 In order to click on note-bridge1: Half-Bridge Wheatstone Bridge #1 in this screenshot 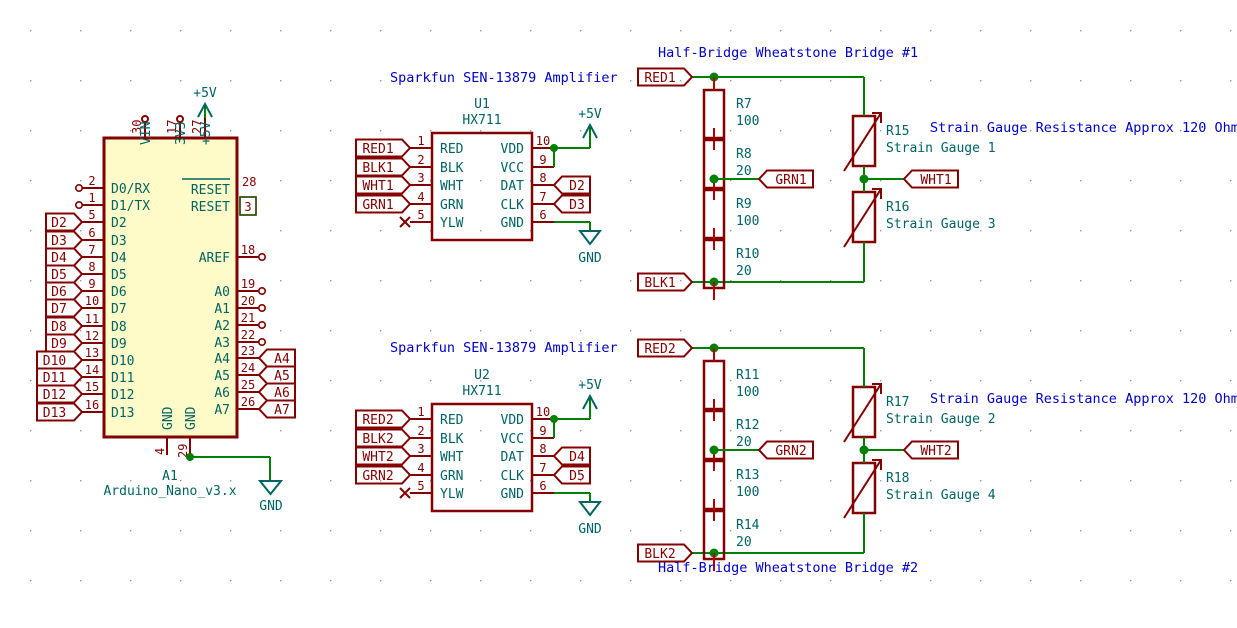, I will do `click(788, 53)`.